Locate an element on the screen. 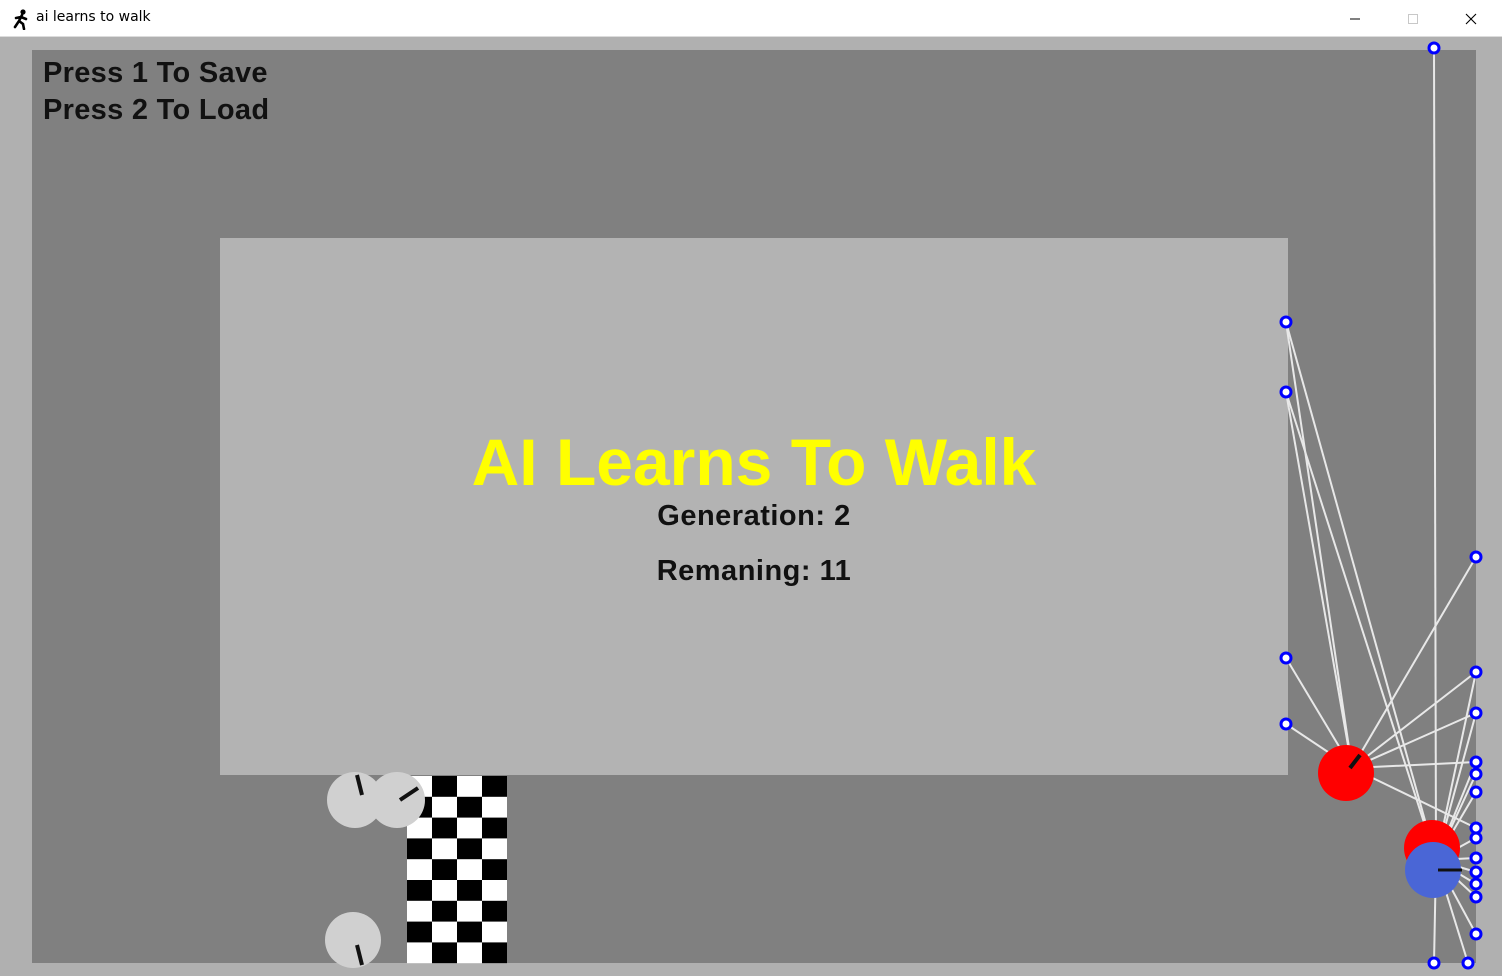  maximize-icon is located at coordinates (1413, 18).